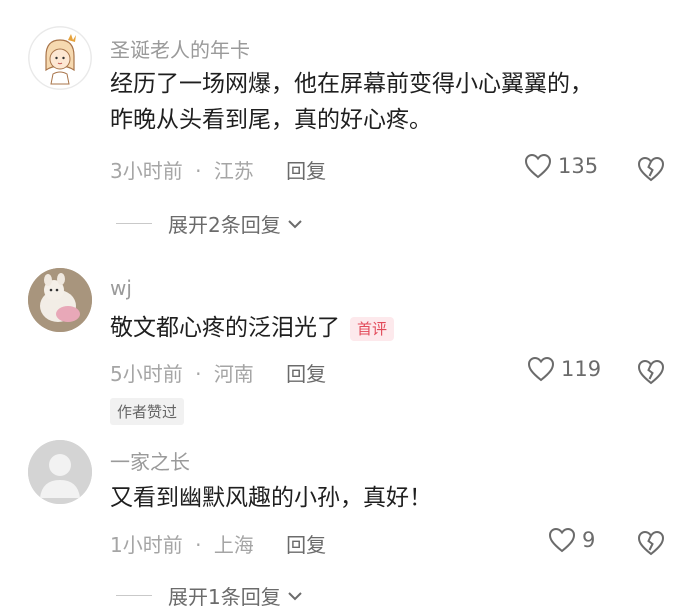 Image resolution: width=700 pixels, height=615 pixels. I want to click on author-liked-badge: 作者赞过, so click(147, 411).